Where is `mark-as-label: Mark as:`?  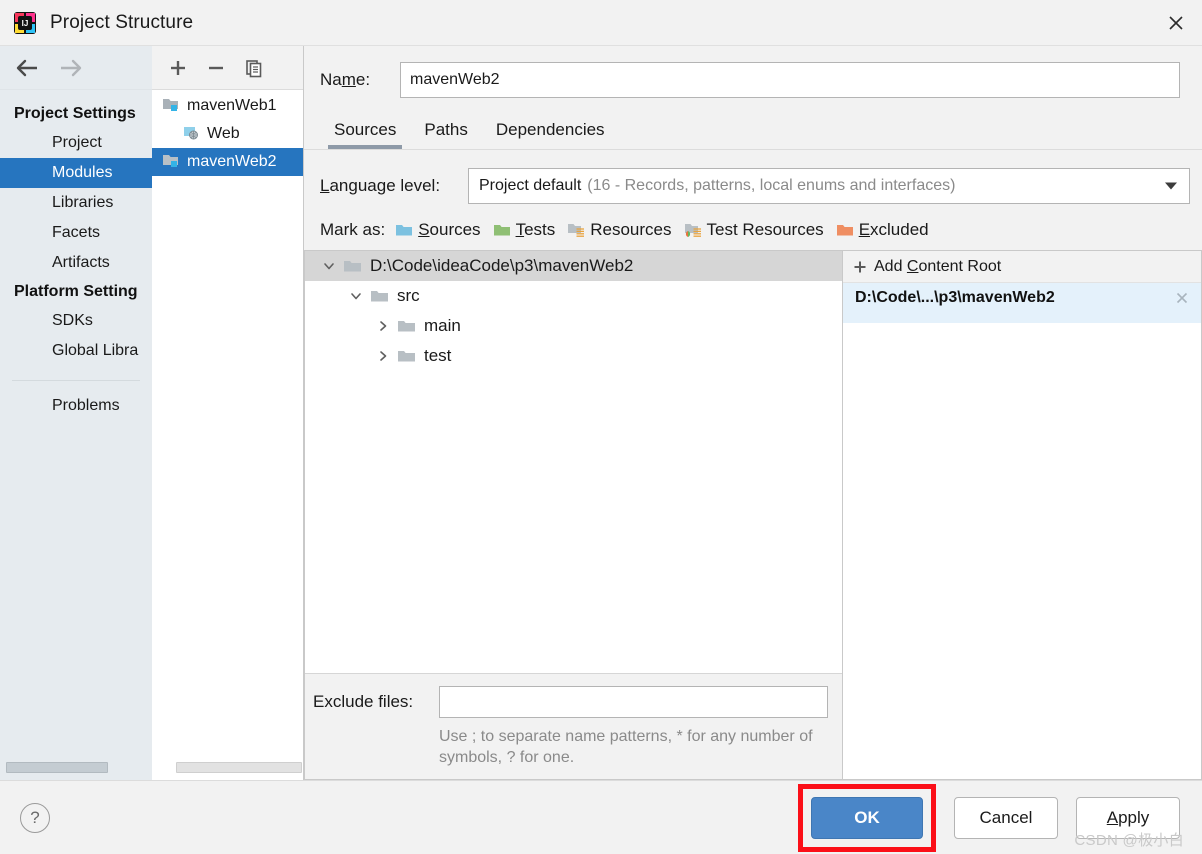 mark-as-label: Mark as: is located at coordinates (353, 229).